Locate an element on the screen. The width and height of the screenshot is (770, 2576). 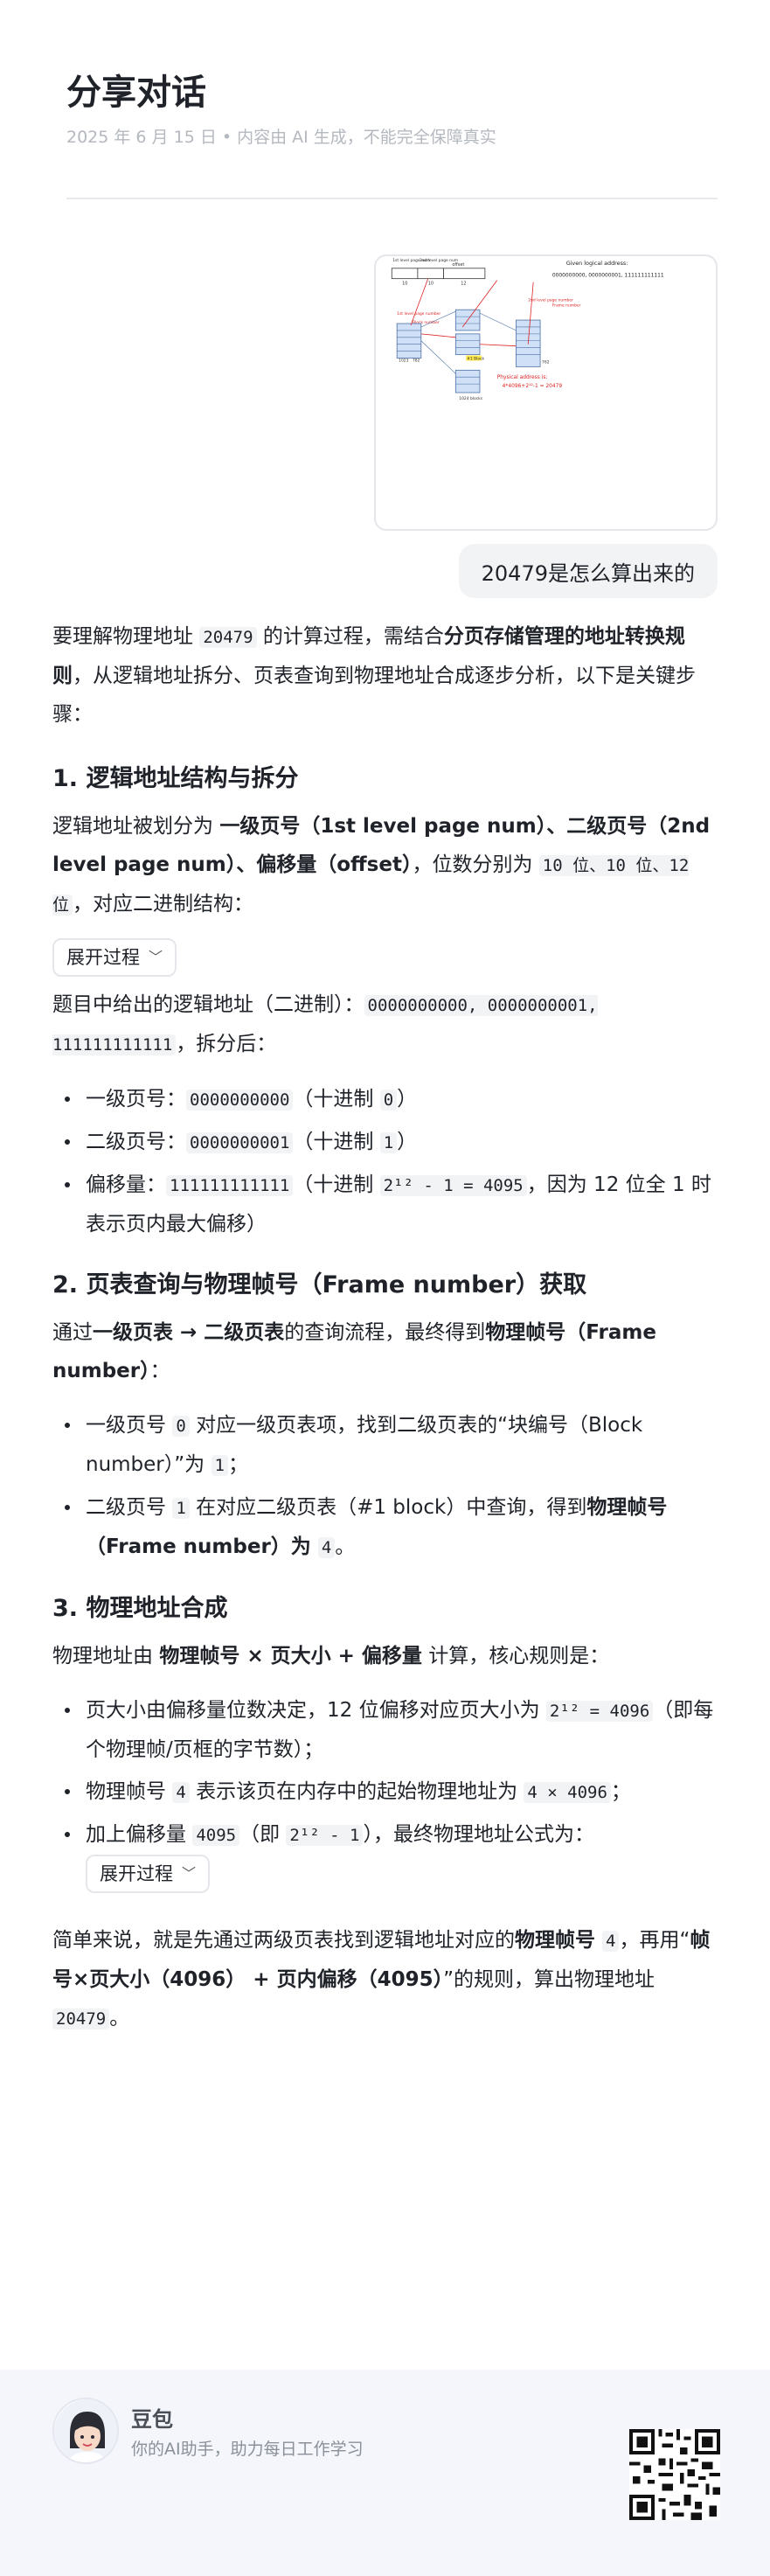
s3-paragraph: 物理地址由 物理帧号 × 页大小 + 偏移量 计算，核心规则是： is located at coordinates (331, 1656).